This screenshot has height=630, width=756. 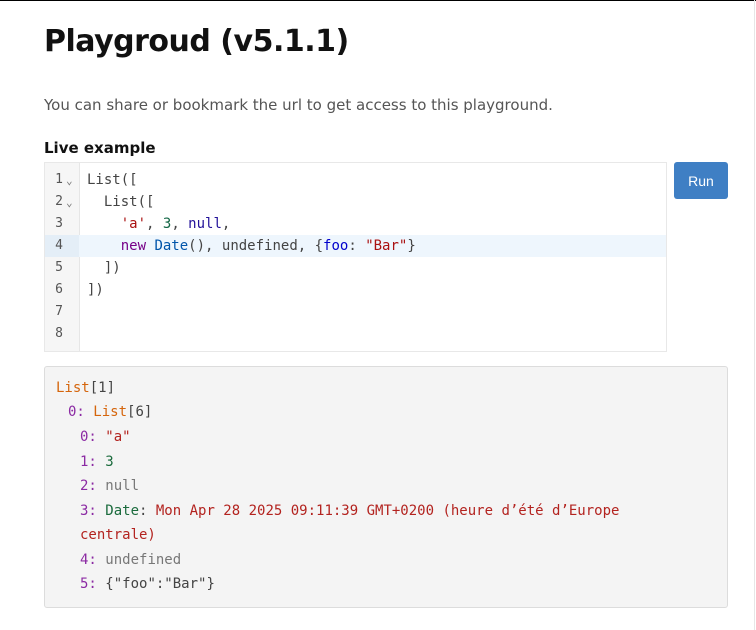 I want to click on output-key: 4:, so click(x=93, y=560).